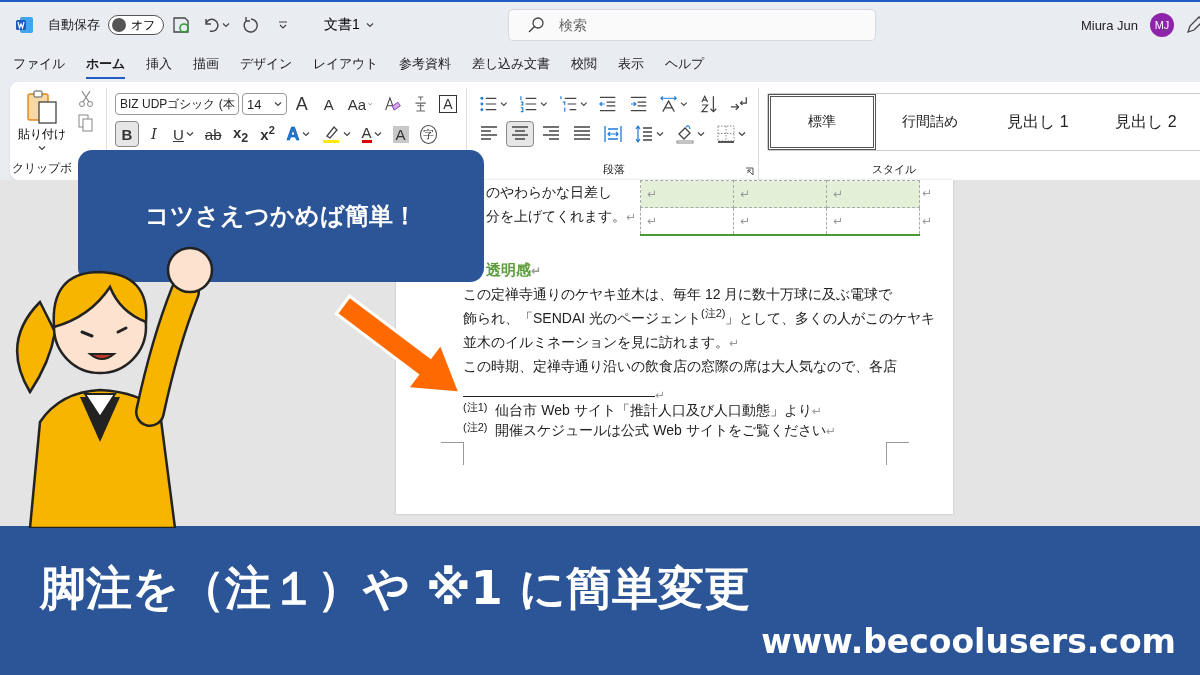 This screenshot has height=675, width=1200. Describe the element at coordinates (475, 407) in the screenshot. I see `footnote-ref: (注1)` at that location.